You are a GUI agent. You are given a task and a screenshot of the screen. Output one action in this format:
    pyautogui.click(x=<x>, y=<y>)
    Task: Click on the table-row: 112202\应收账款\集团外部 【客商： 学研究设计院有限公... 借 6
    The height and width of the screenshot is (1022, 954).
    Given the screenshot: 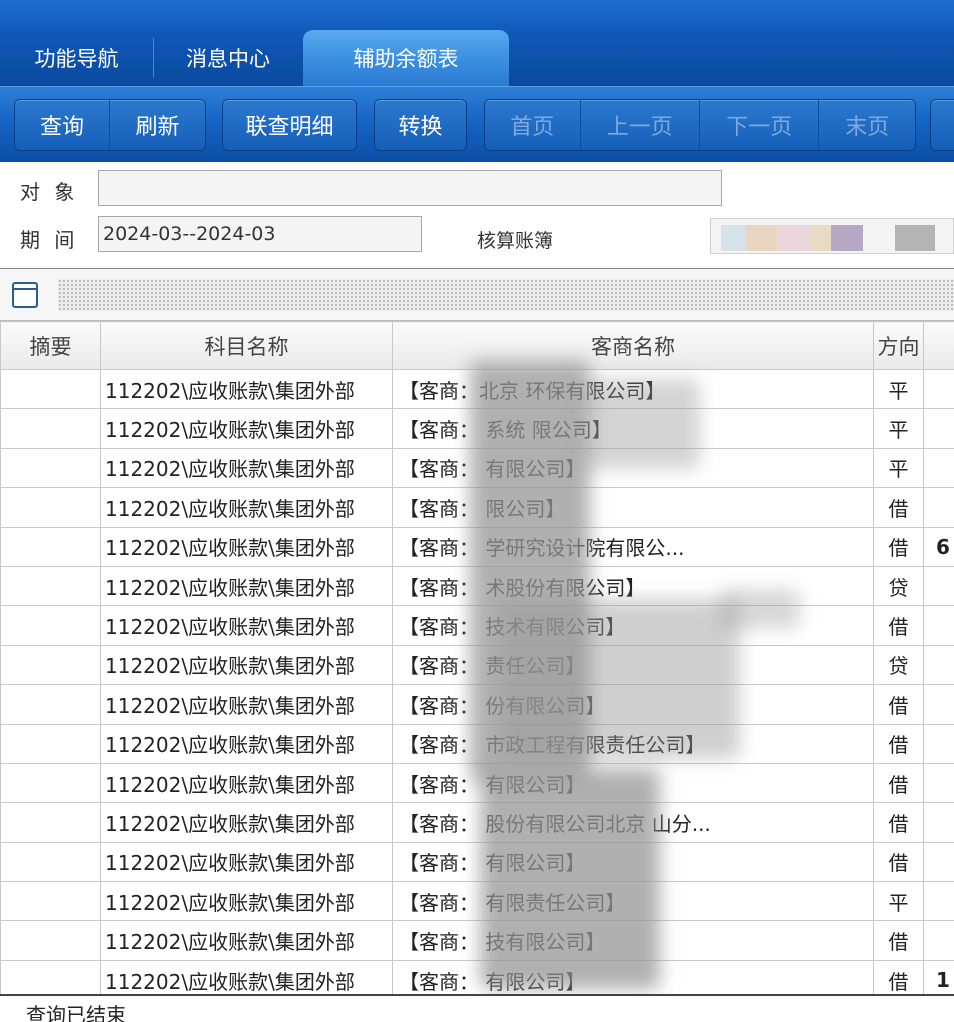 What is the action you would take?
    pyautogui.click(x=477, y=546)
    